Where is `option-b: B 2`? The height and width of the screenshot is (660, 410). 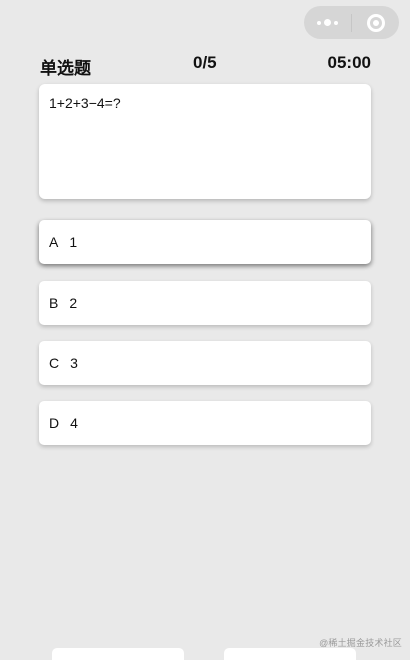 option-b: B 2 is located at coordinates (205, 303).